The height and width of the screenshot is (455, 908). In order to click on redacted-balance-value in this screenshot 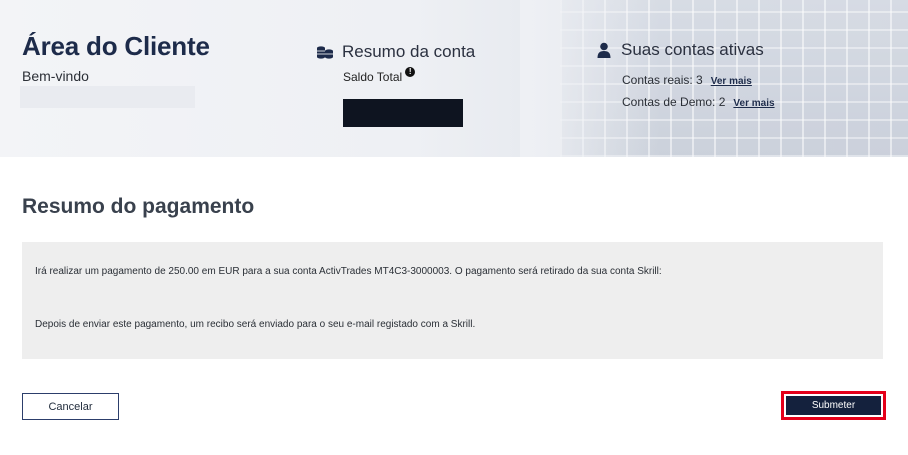, I will do `click(403, 113)`.